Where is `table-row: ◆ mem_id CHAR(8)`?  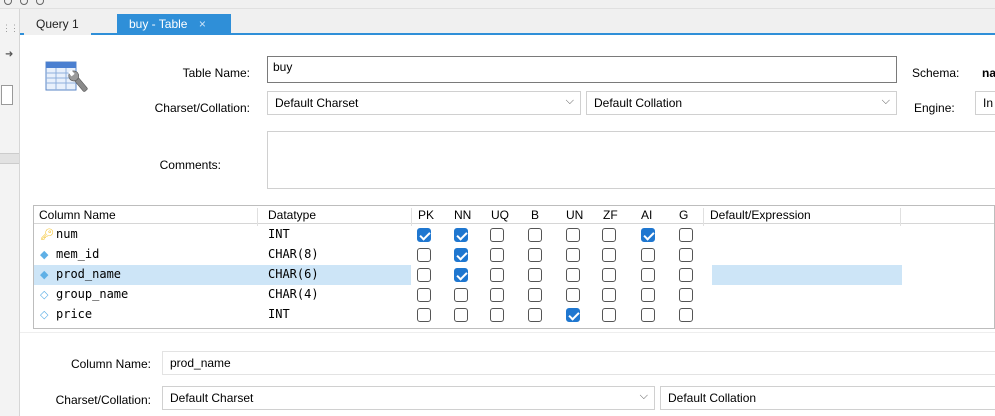 table-row: ◆ mem_id CHAR(8) is located at coordinates (514, 255).